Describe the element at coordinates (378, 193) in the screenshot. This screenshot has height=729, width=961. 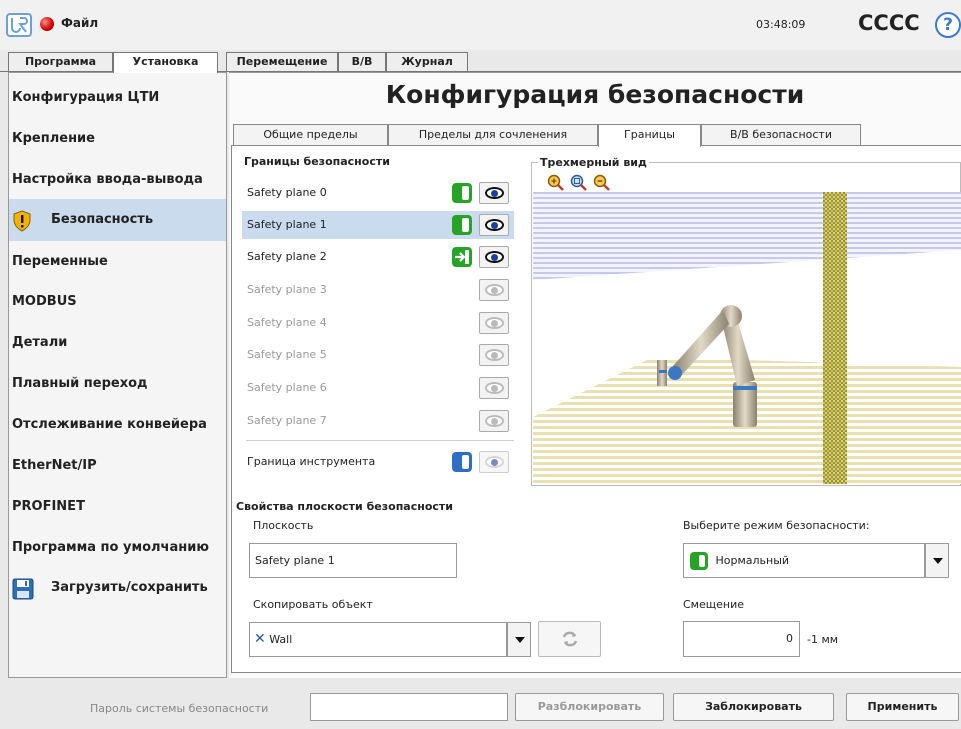
I see `safety-plane-row: Safety plane 0` at that location.